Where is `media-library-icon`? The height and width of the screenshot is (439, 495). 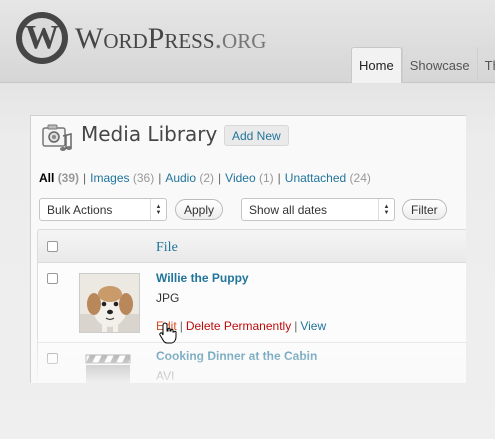 media-library-icon is located at coordinates (57, 137).